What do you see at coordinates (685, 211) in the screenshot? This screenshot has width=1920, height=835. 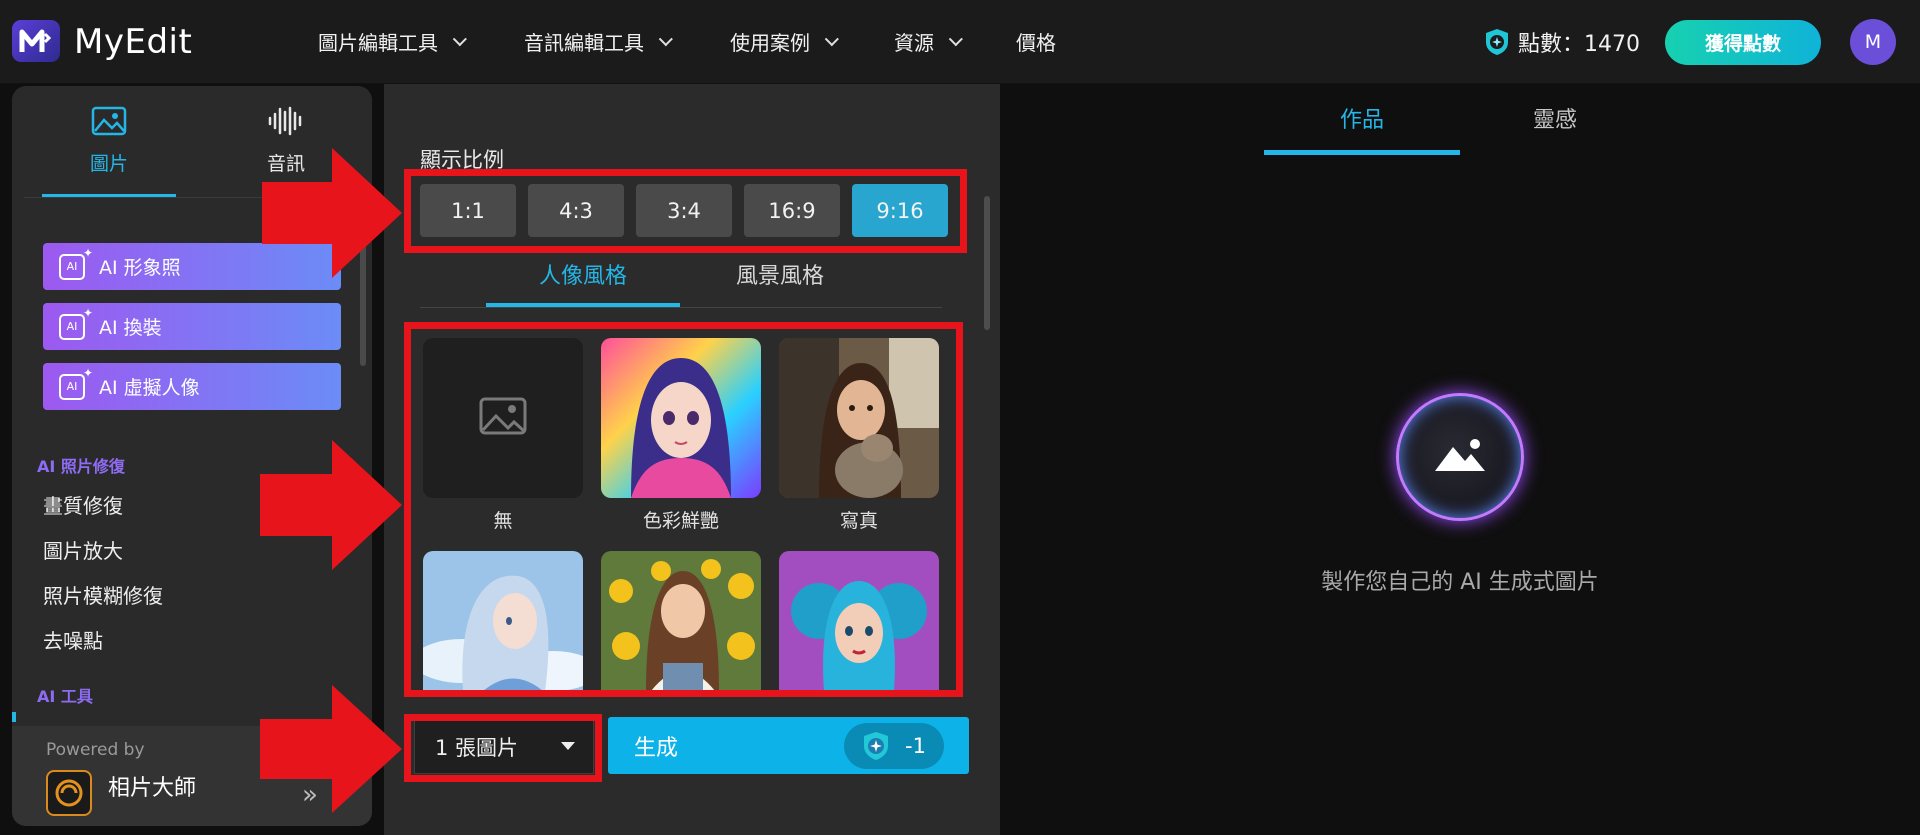 I see `annotation-highlight-ratios` at bounding box center [685, 211].